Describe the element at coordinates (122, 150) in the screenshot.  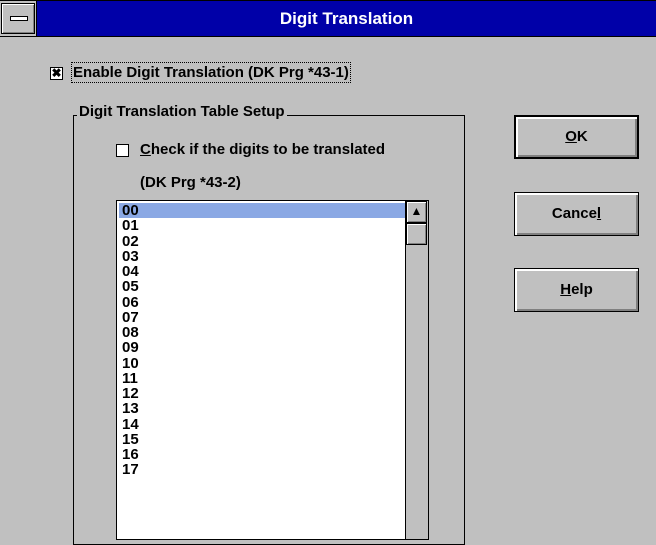
I see `check-digits-checkbox` at that location.